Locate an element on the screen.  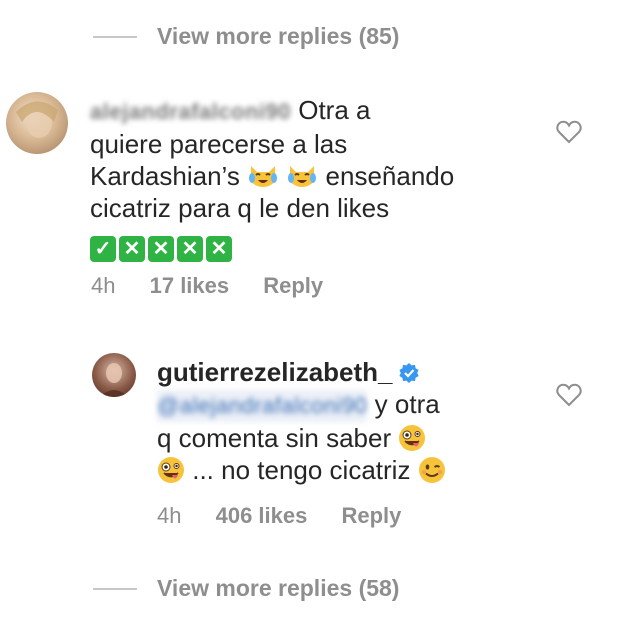
comment-line-1: alejandrafalconi90 Otra a is located at coordinates (300, 111).